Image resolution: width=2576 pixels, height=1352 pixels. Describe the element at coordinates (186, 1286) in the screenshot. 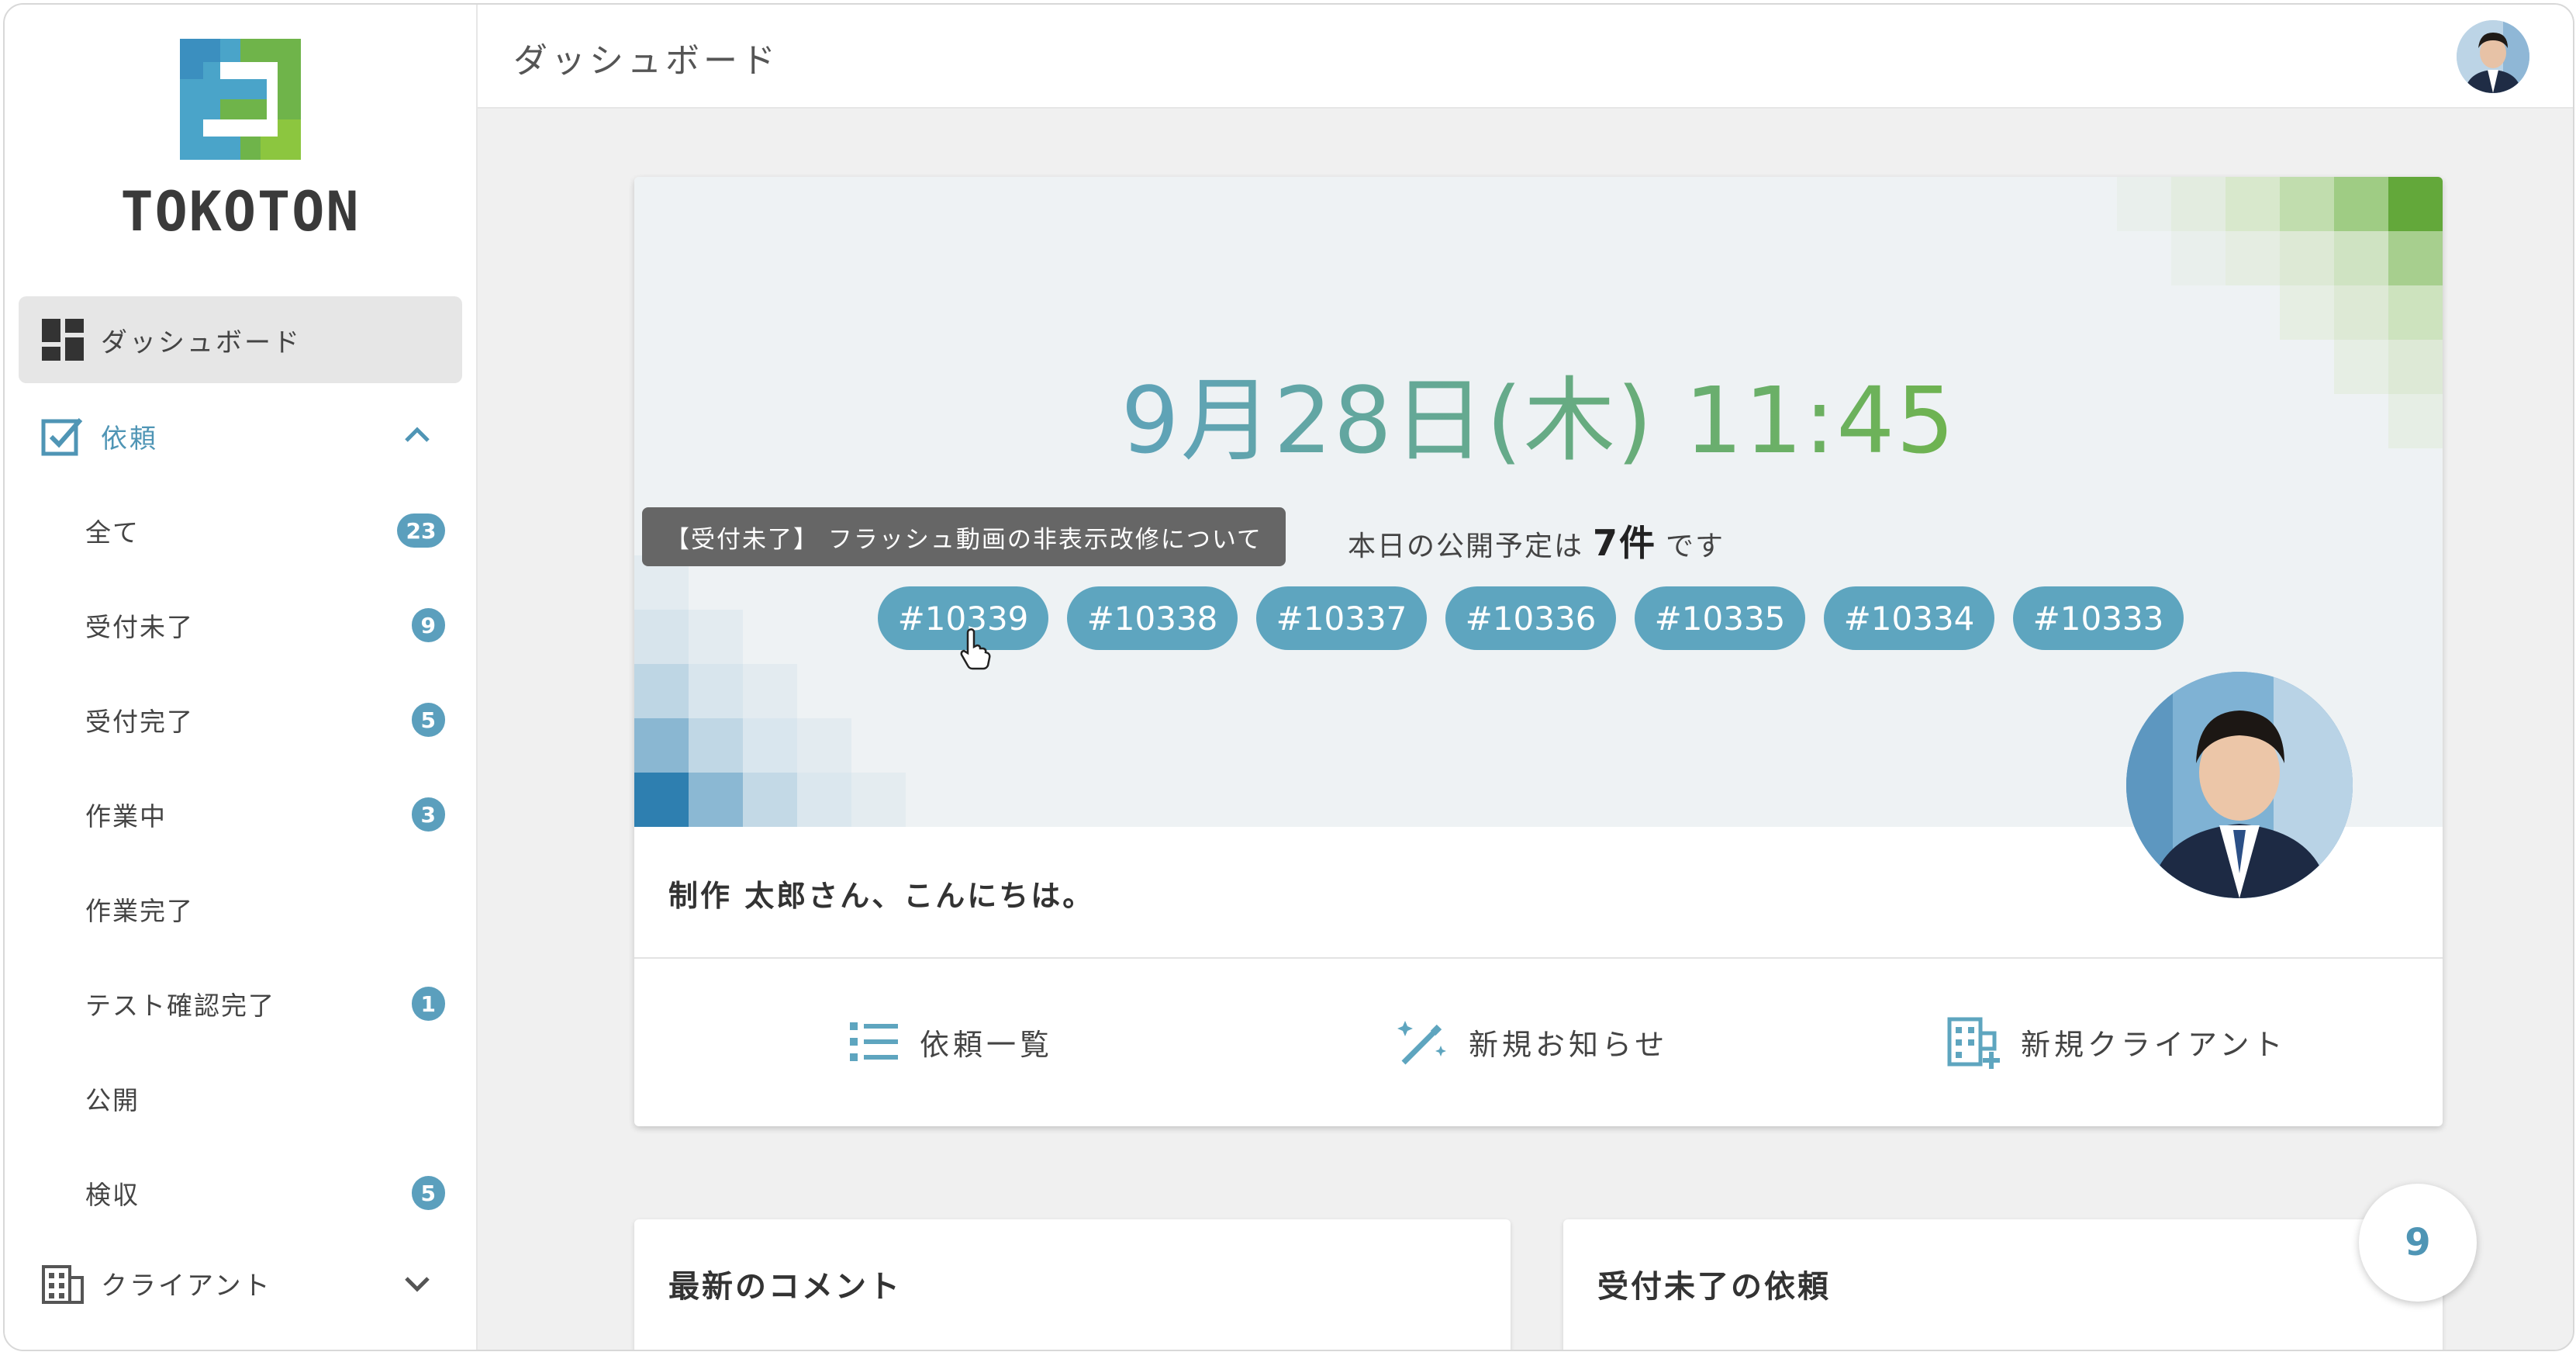

I see `sidebar-item-label: クライアント` at that location.